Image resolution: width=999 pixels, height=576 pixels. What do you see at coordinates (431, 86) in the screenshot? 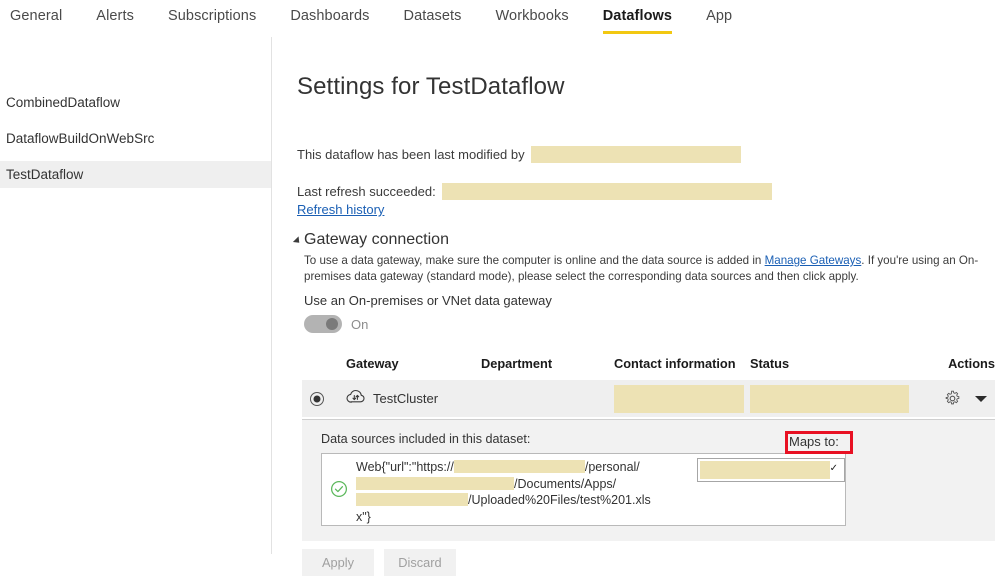
I see `page-title: Settings for TestDataflow` at bounding box center [431, 86].